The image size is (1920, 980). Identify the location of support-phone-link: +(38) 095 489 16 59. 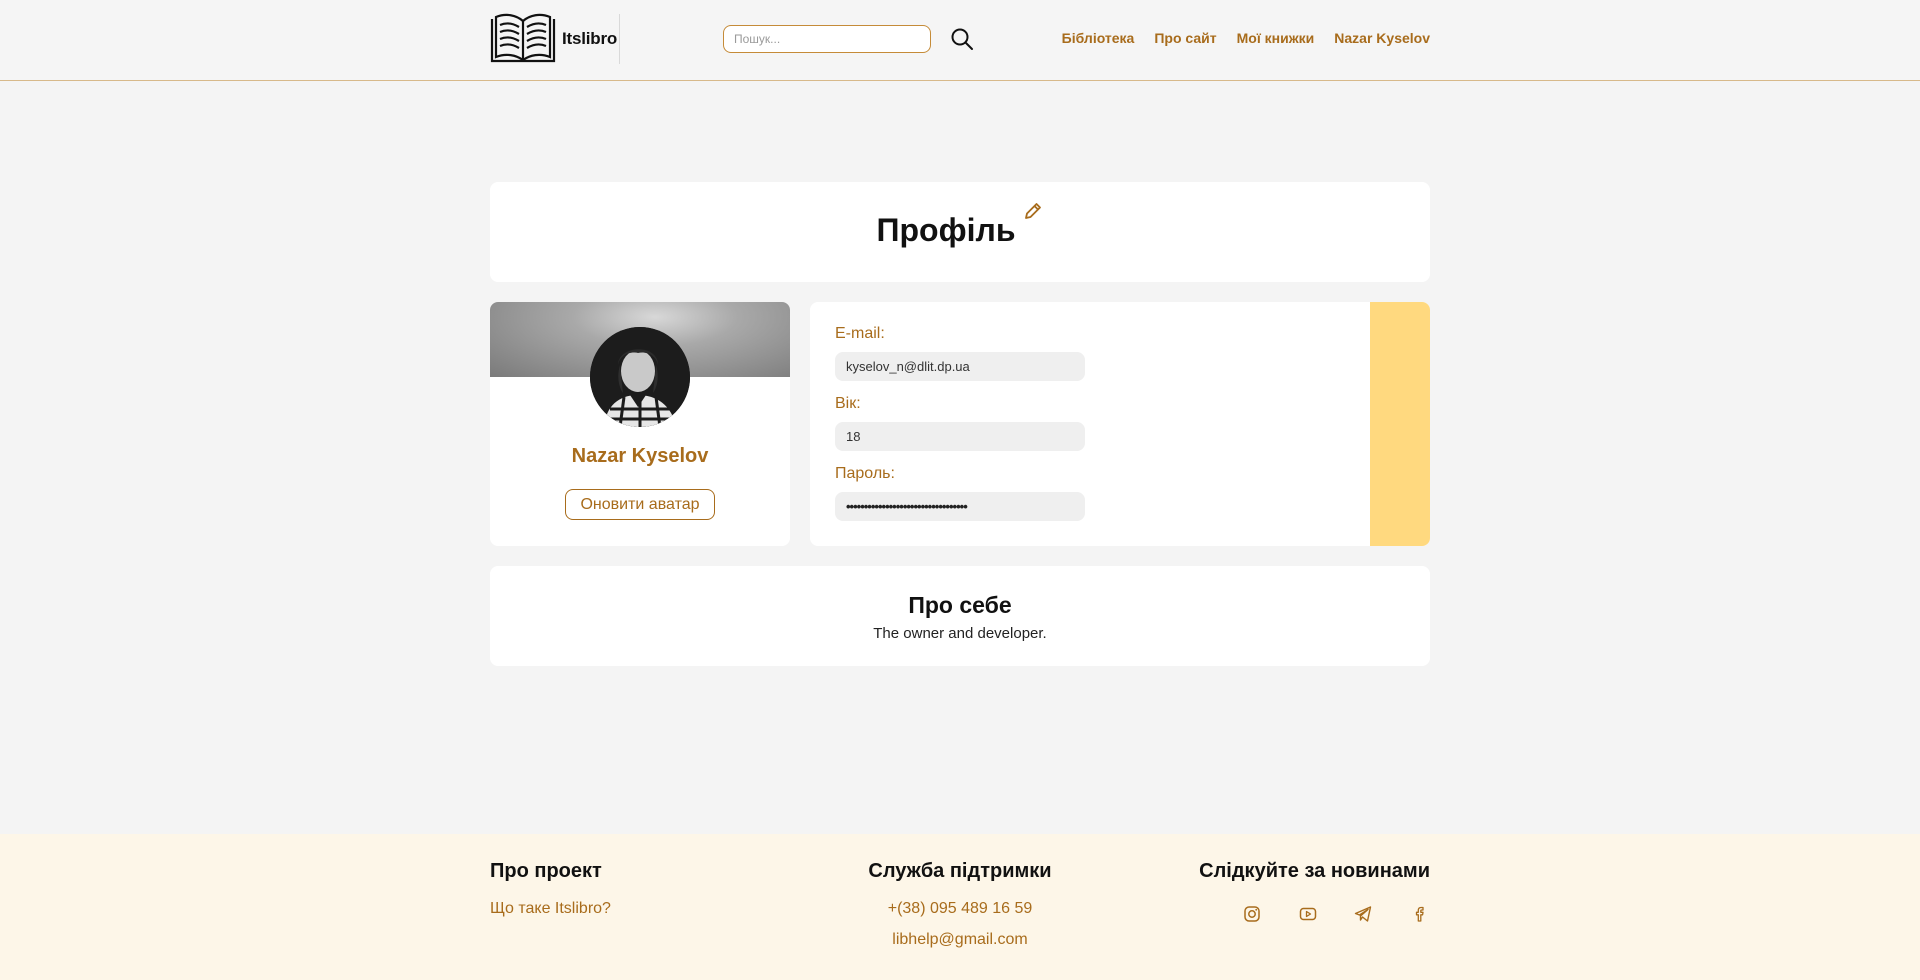
(960, 909).